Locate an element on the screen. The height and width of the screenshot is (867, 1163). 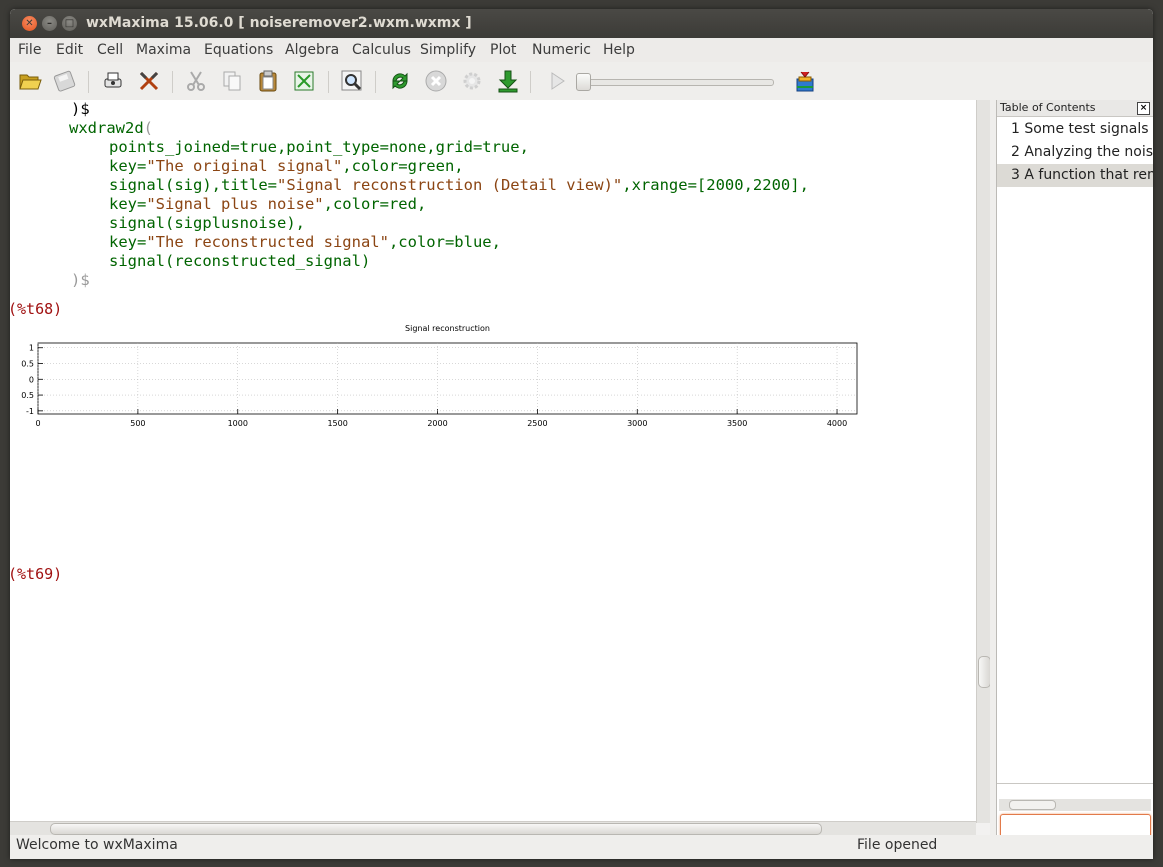
worksheet-horizontal-scrollbar is located at coordinates (493, 828).